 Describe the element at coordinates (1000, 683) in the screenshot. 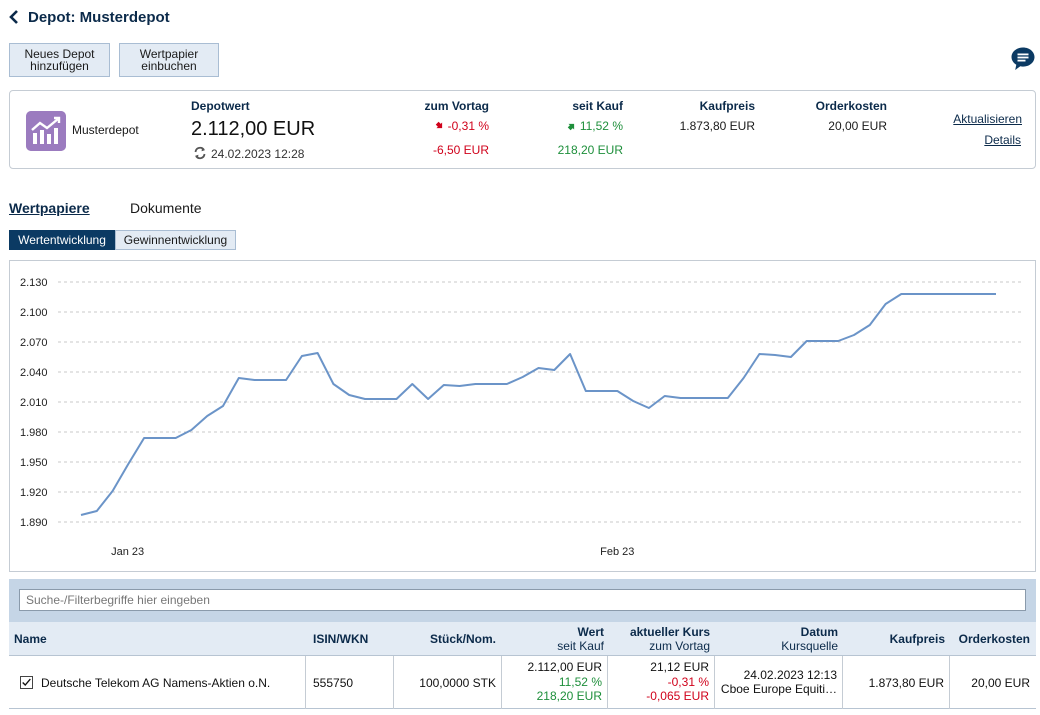

I see `security-orderkosten: 20,00 EUR` at that location.